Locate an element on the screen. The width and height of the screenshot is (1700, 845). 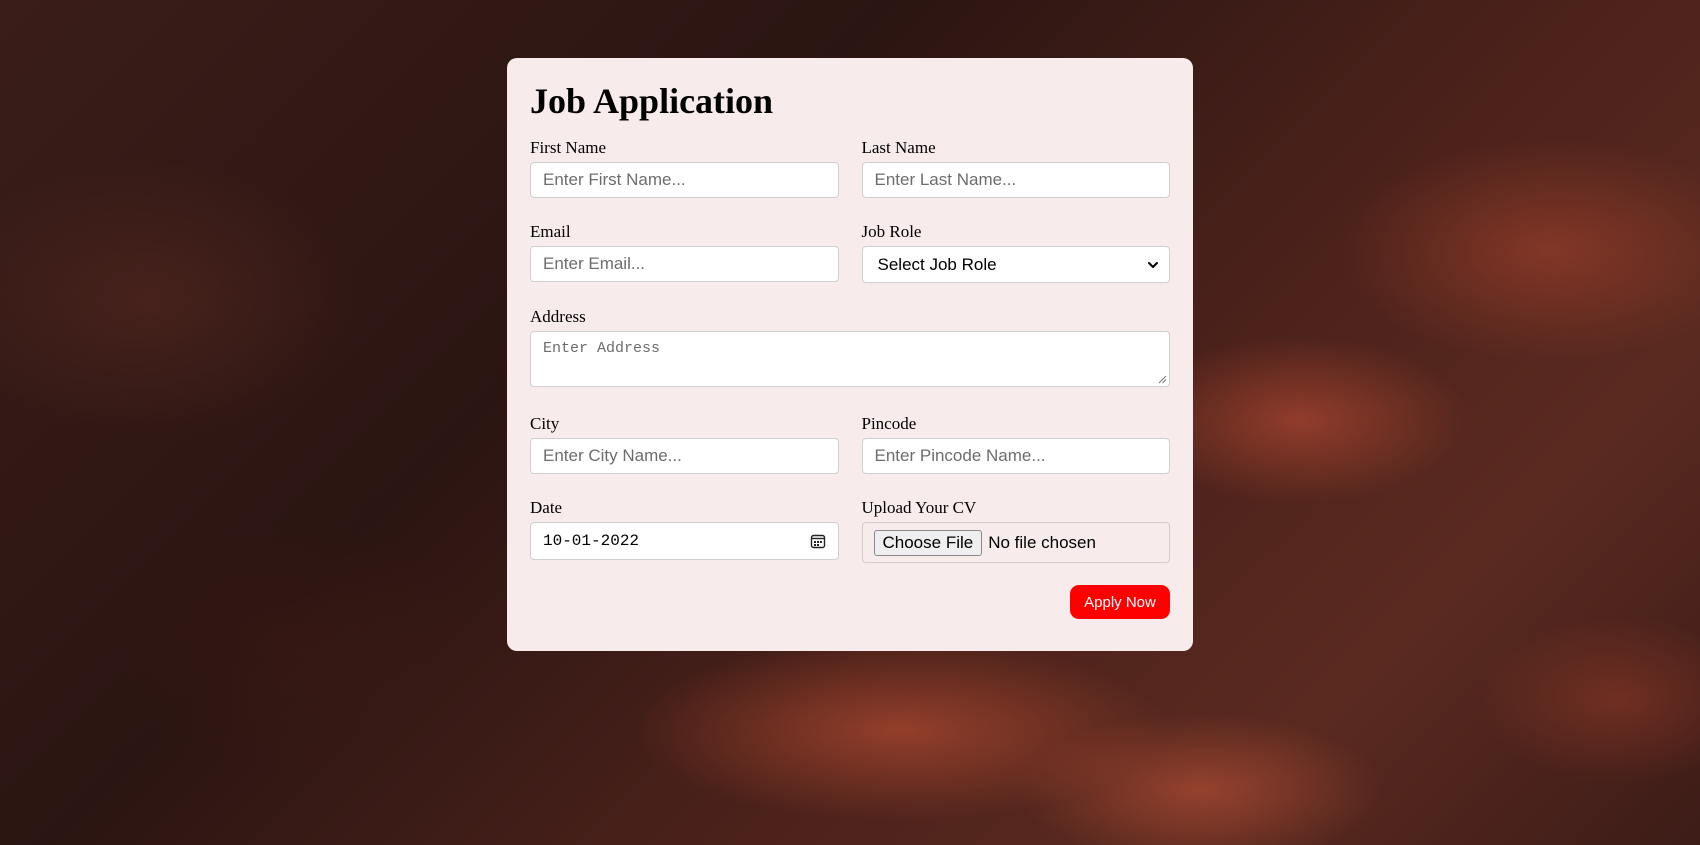
cv-file-input: Choose File No file chosen is located at coordinates (1015, 542).